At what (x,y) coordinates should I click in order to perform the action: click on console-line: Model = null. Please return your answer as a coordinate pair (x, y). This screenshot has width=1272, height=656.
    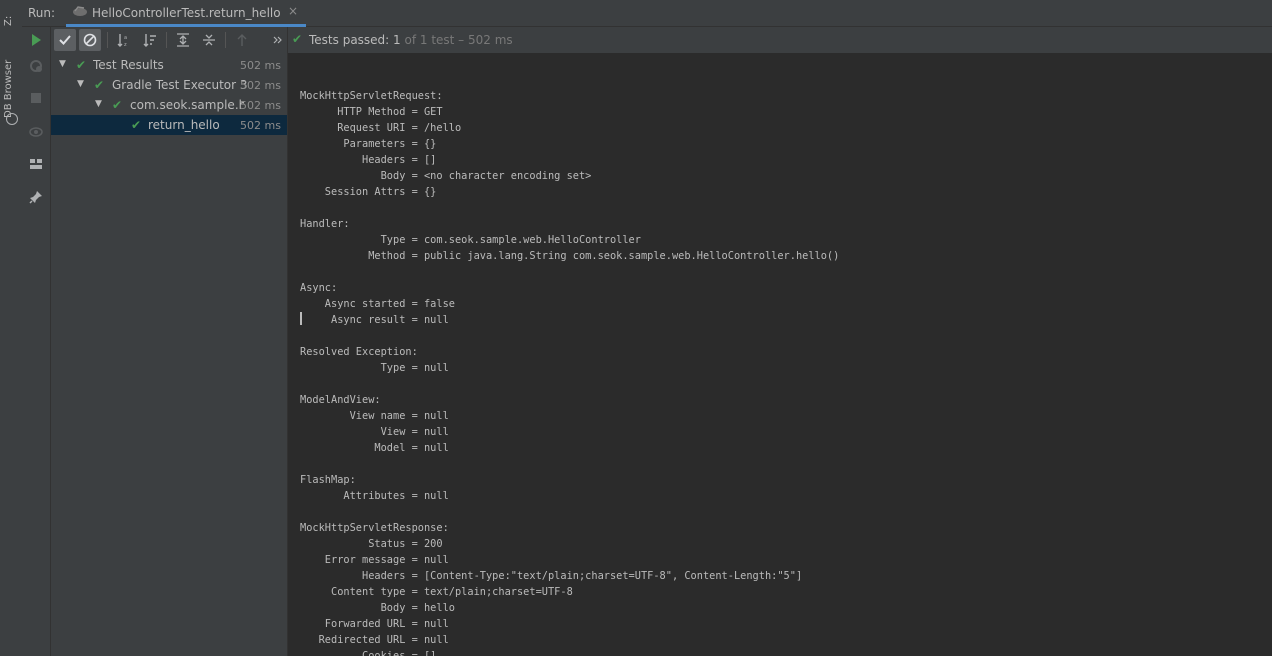
    Looking at the image, I should click on (374, 448).